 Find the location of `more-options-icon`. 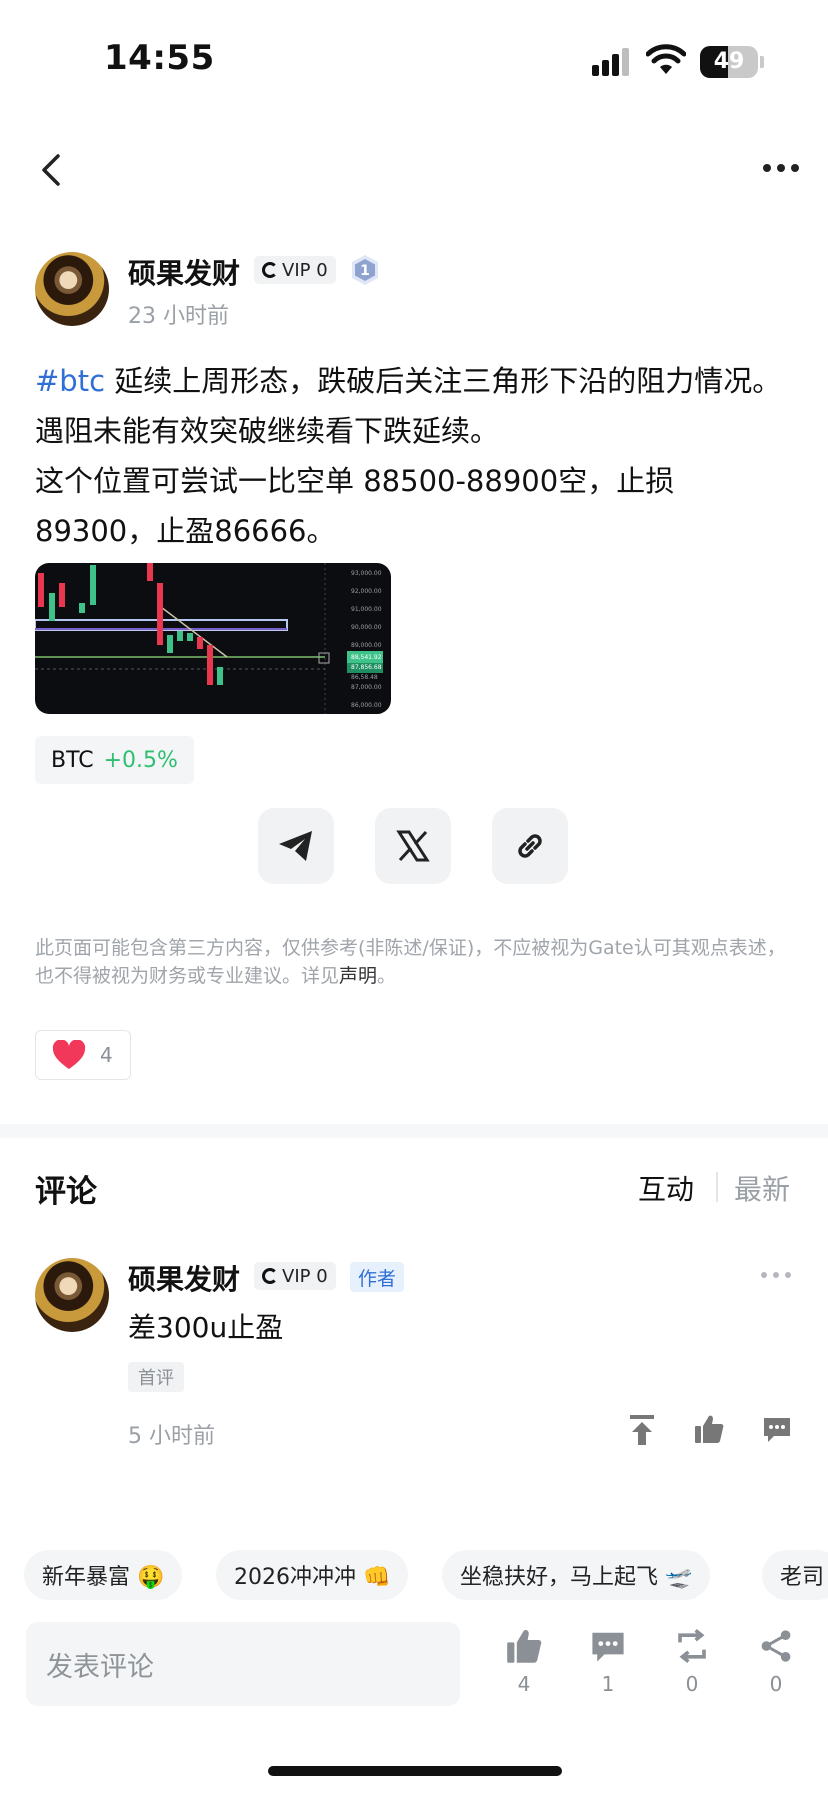

more-options-icon is located at coordinates (781, 168).